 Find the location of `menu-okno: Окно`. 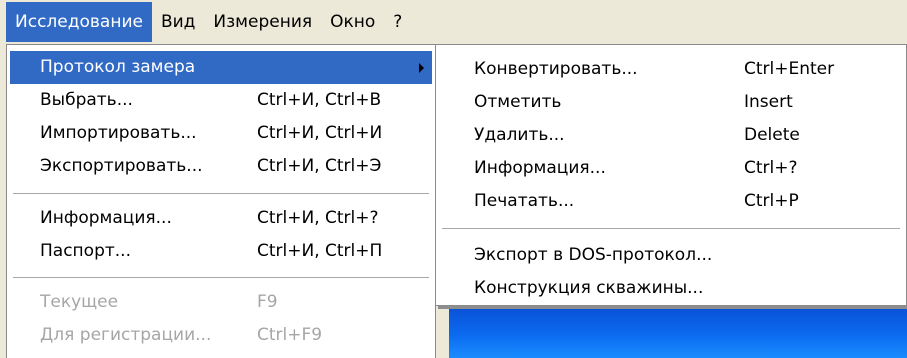

menu-okno: Окно is located at coordinates (352, 22).